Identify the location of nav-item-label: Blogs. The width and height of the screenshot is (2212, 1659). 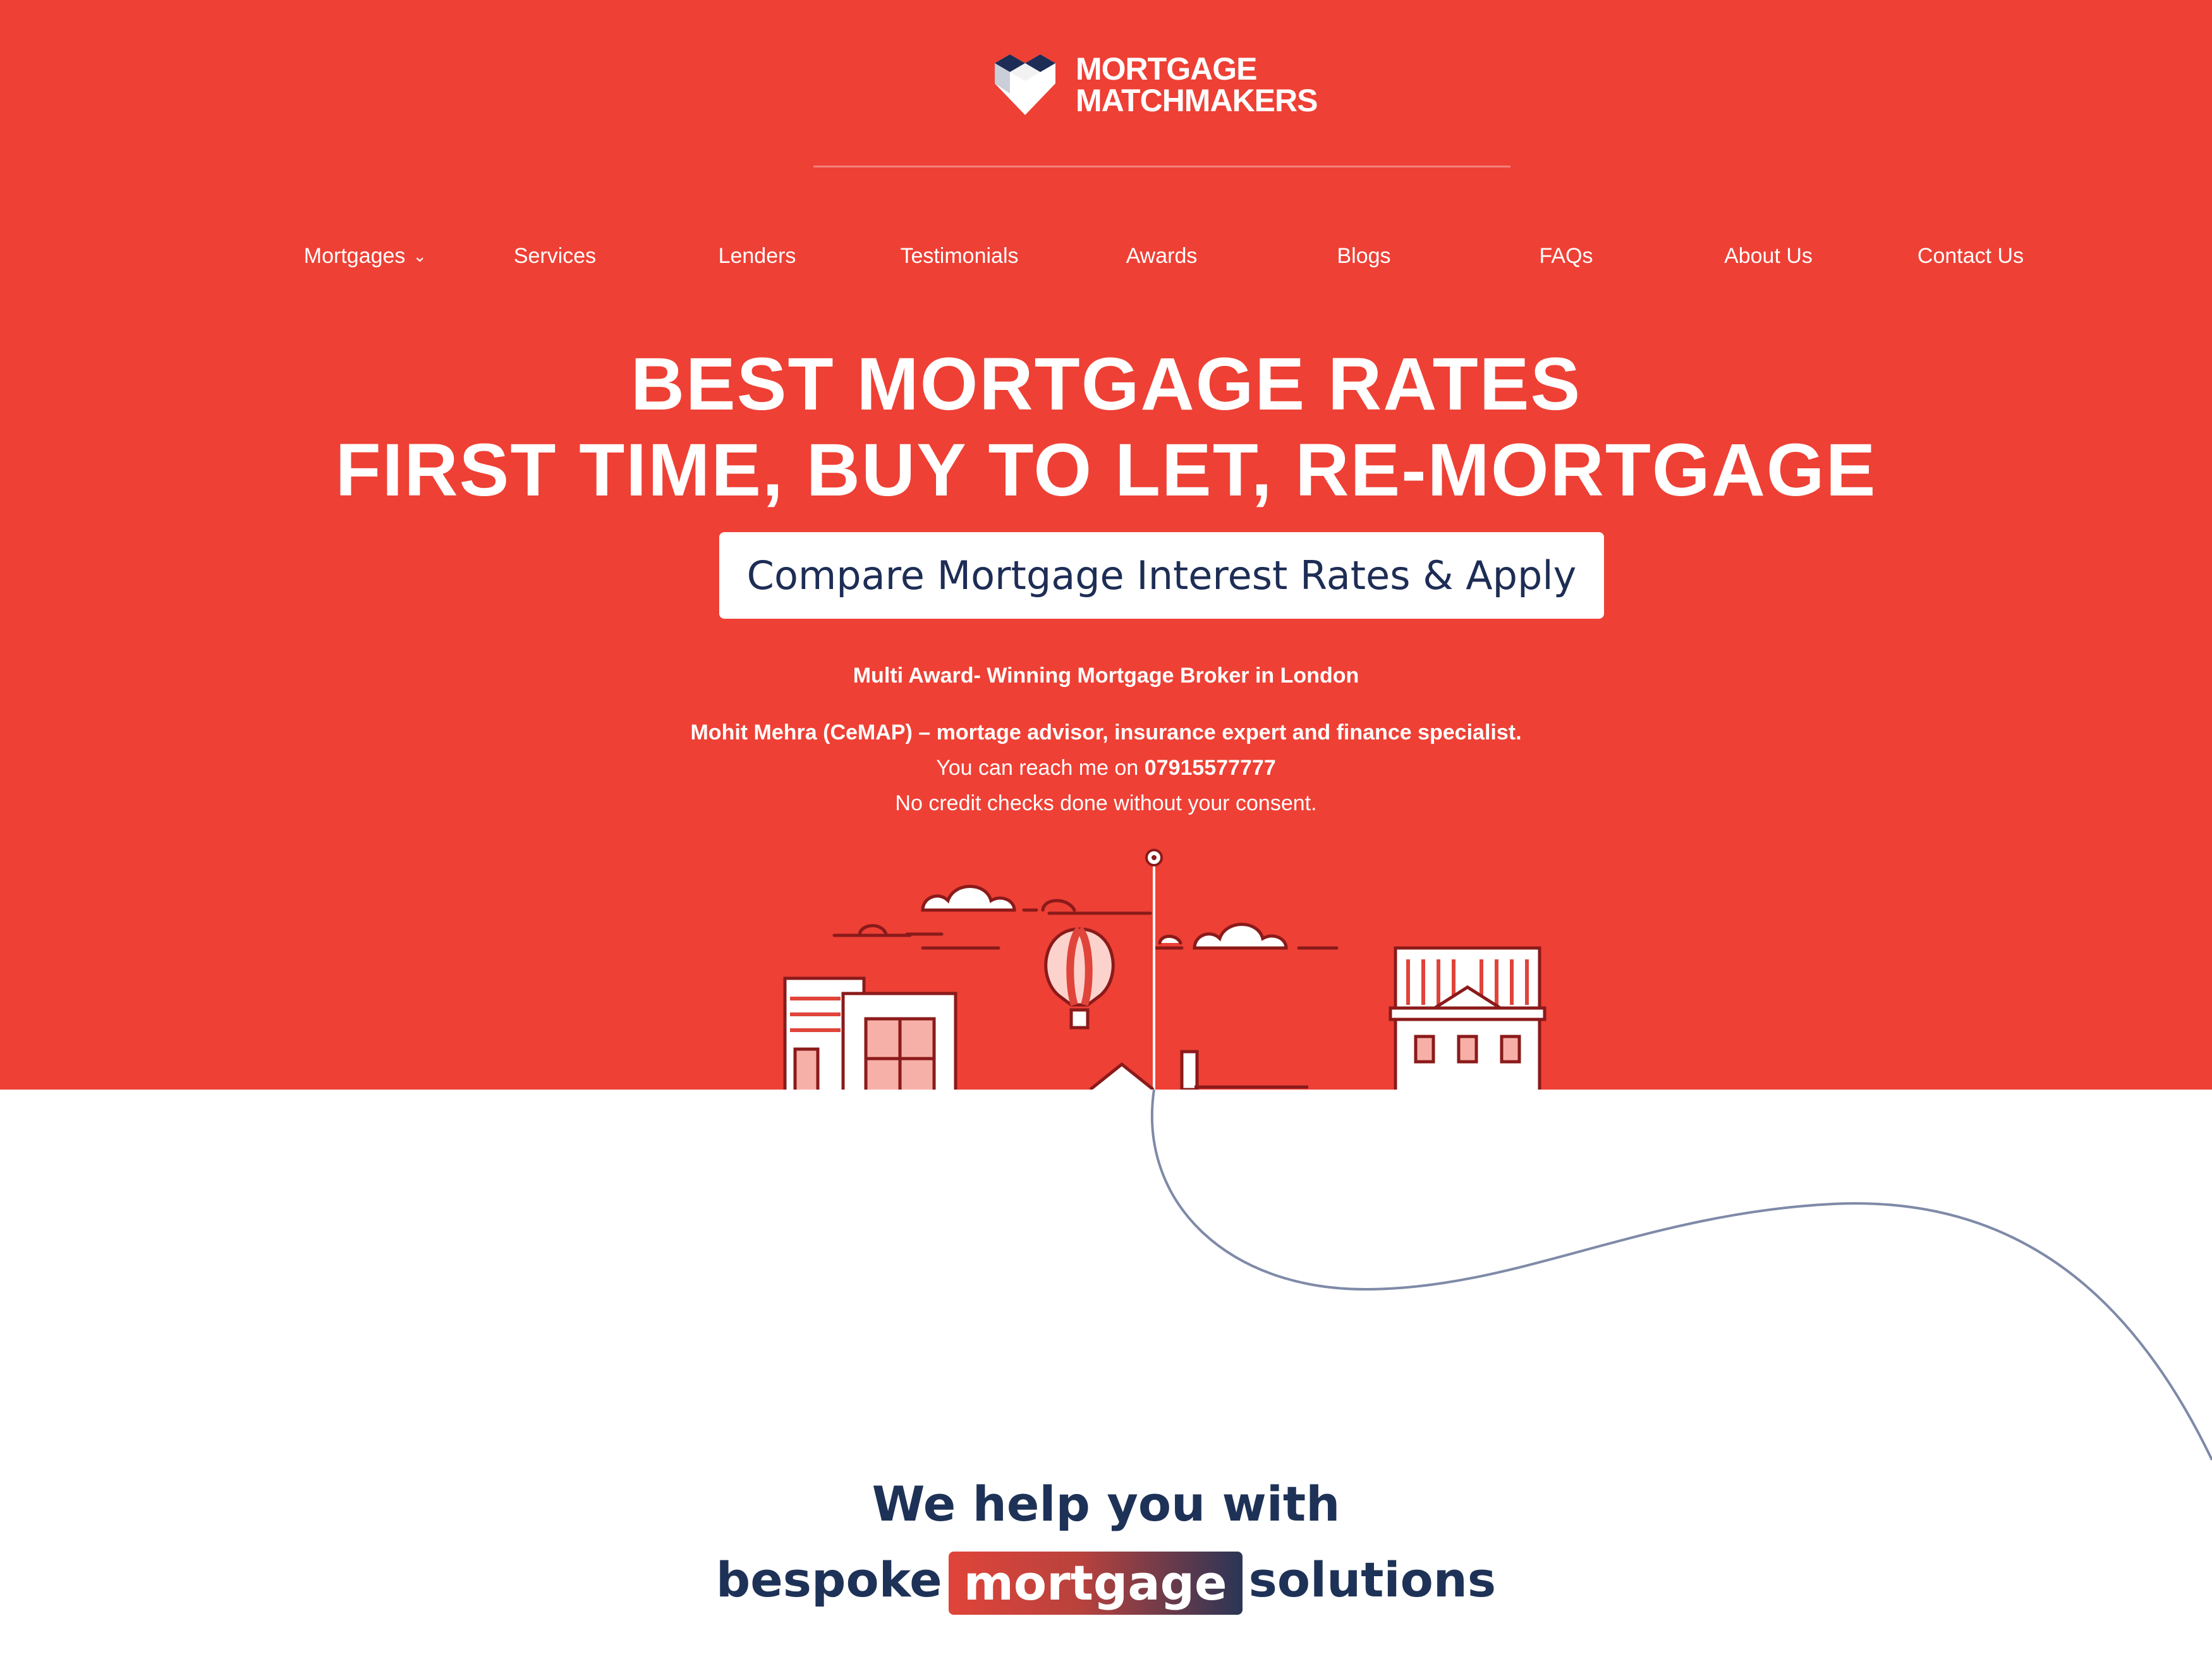
(1364, 256).